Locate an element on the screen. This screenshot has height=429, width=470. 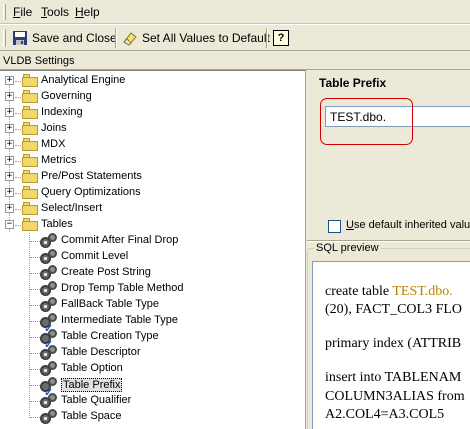
help-button: ? is located at coordinates (281, 38).